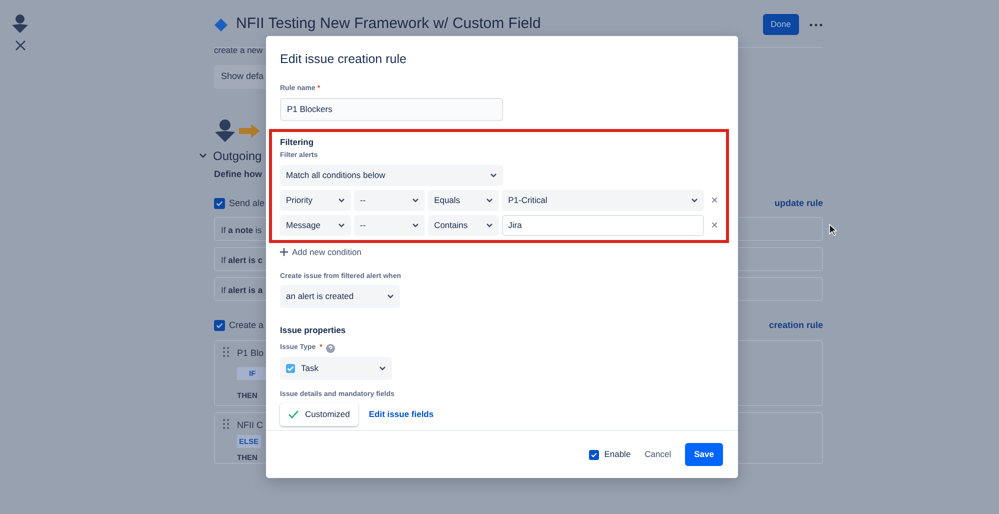 The height and width of the screenshot is (514, 999). Describe the element at coordinates (816, 24) in the screenshot. I see `more-icon` at that location.